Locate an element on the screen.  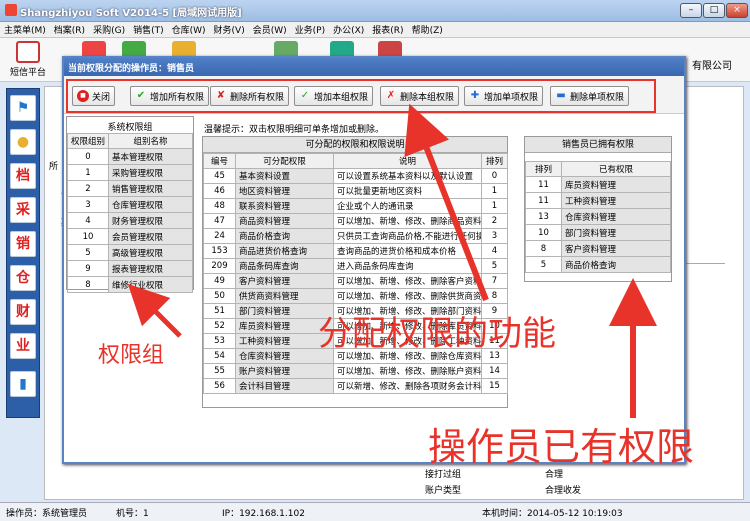
warehouse-nav-button: 仓 is located at coordinates (23, 278).